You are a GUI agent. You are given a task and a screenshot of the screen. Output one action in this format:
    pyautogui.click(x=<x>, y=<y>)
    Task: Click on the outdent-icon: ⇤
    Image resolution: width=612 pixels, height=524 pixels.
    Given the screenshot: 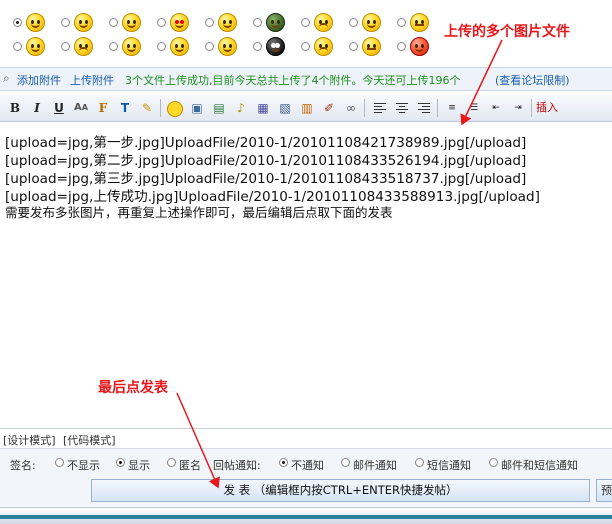 What is the action you would take?
    pyautogui.click(x=496, y=108)
    